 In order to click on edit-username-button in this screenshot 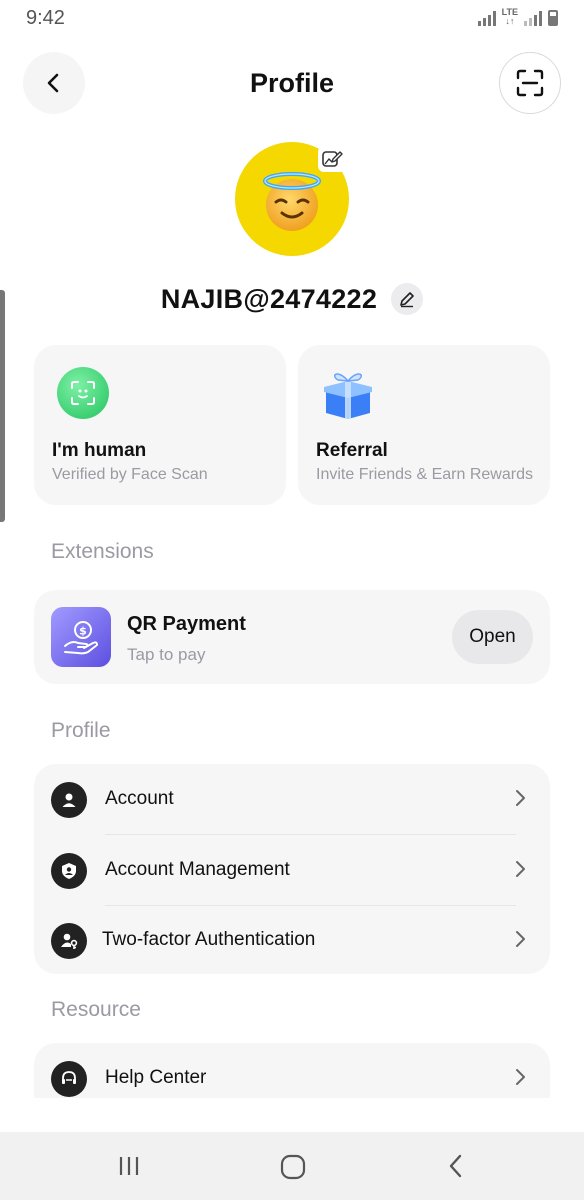, I will do `click(407, 299)`.